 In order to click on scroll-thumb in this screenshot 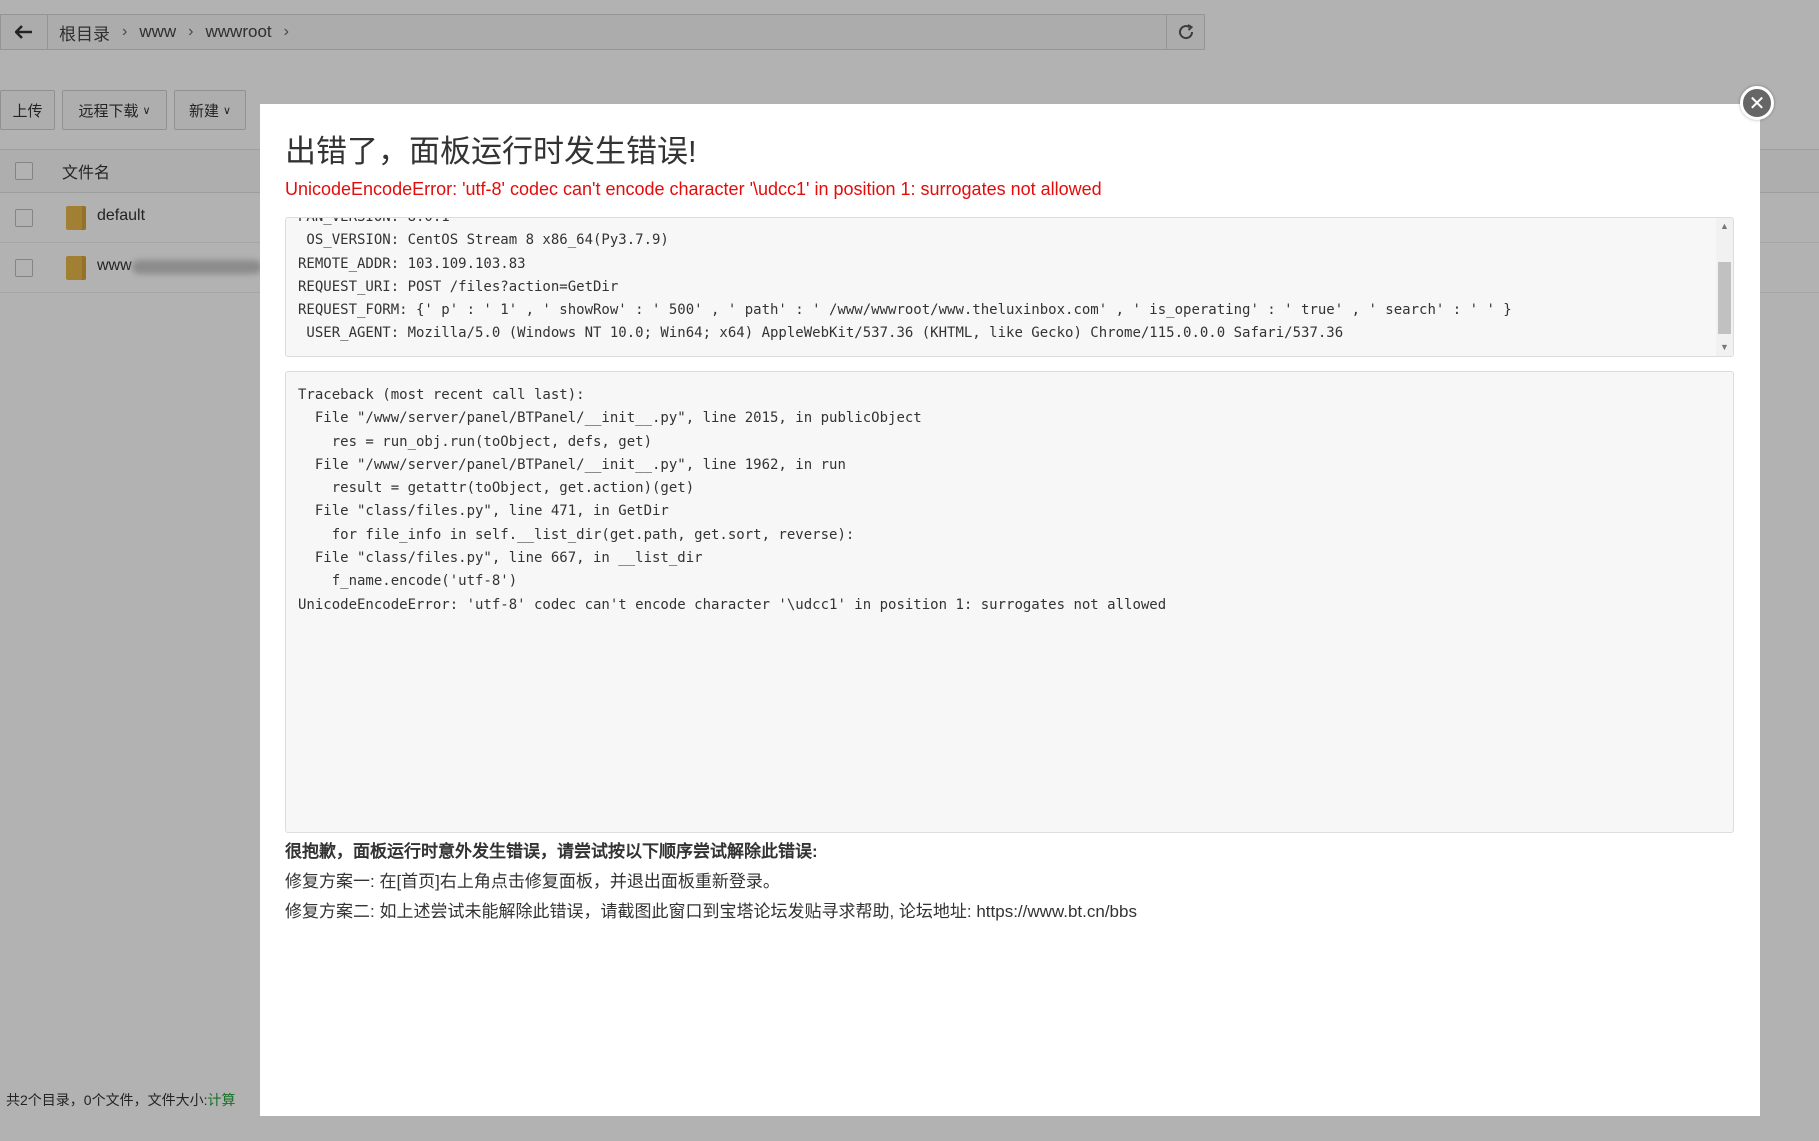, I will do `click(1724, 298)`.